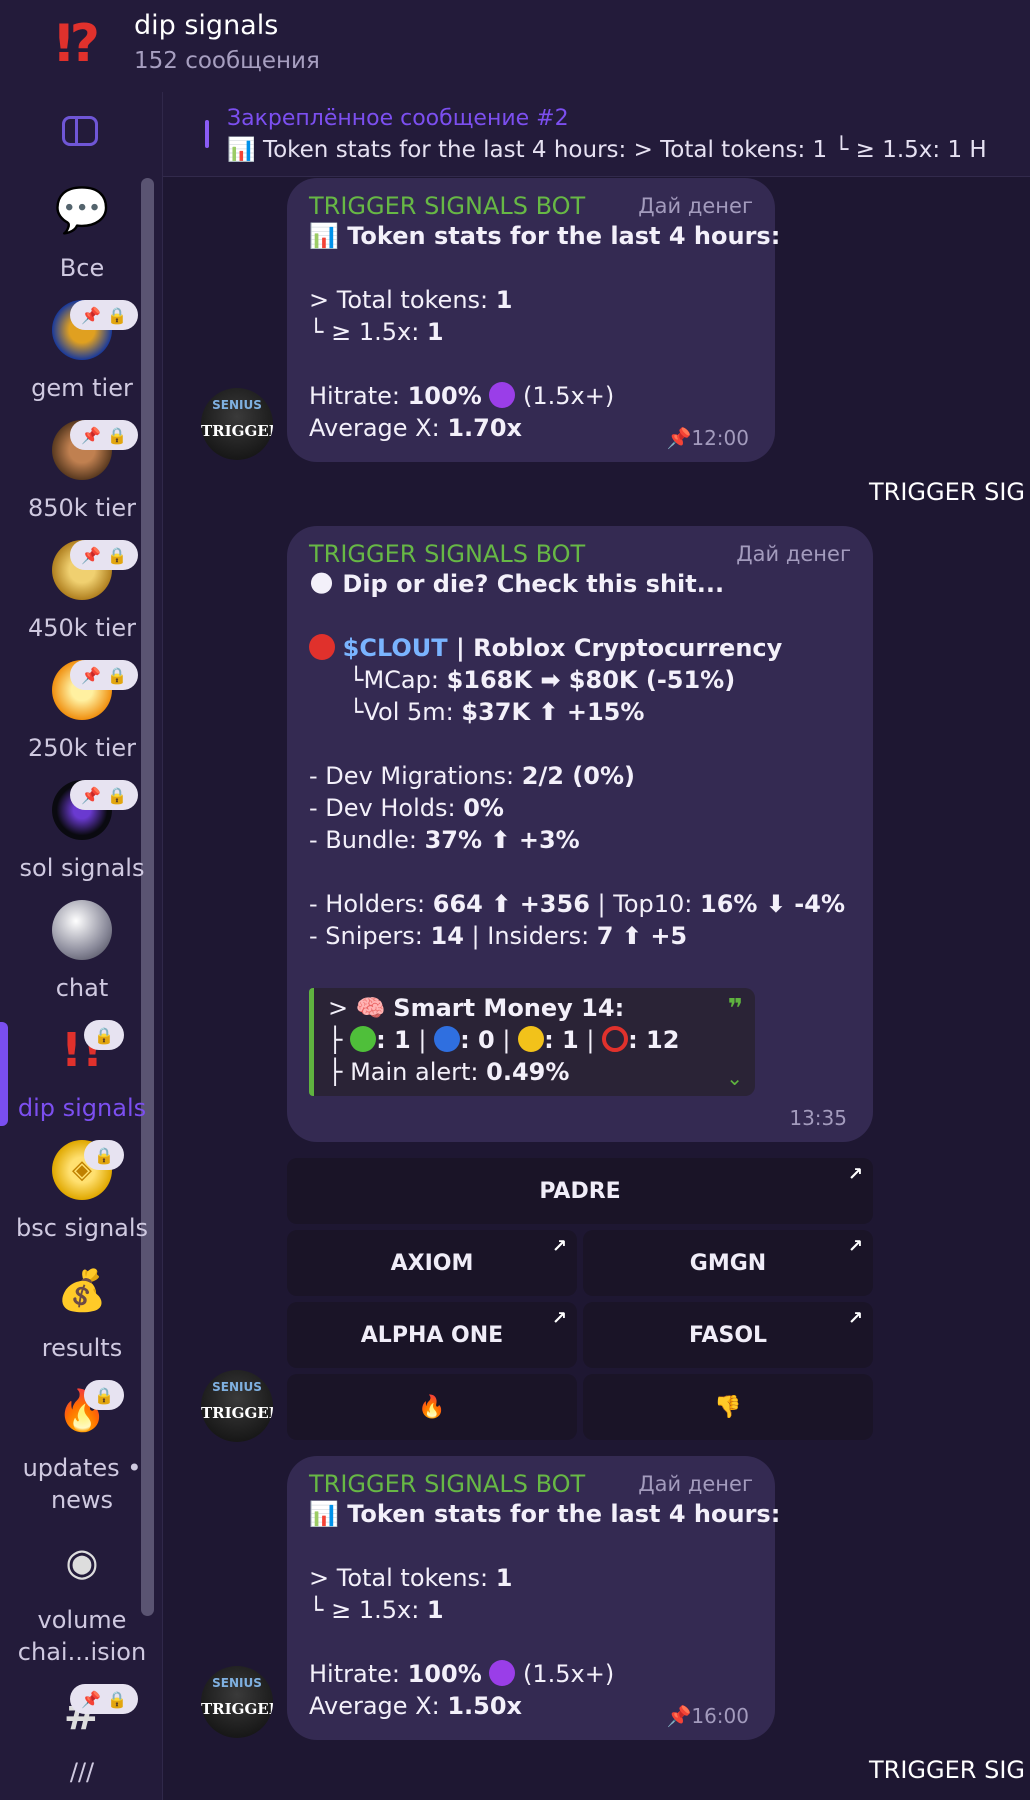  What do you see at coordinates (206, 25) in the screenshot?
I see `chat-title: dip signals` at bounding box center [206, 25].